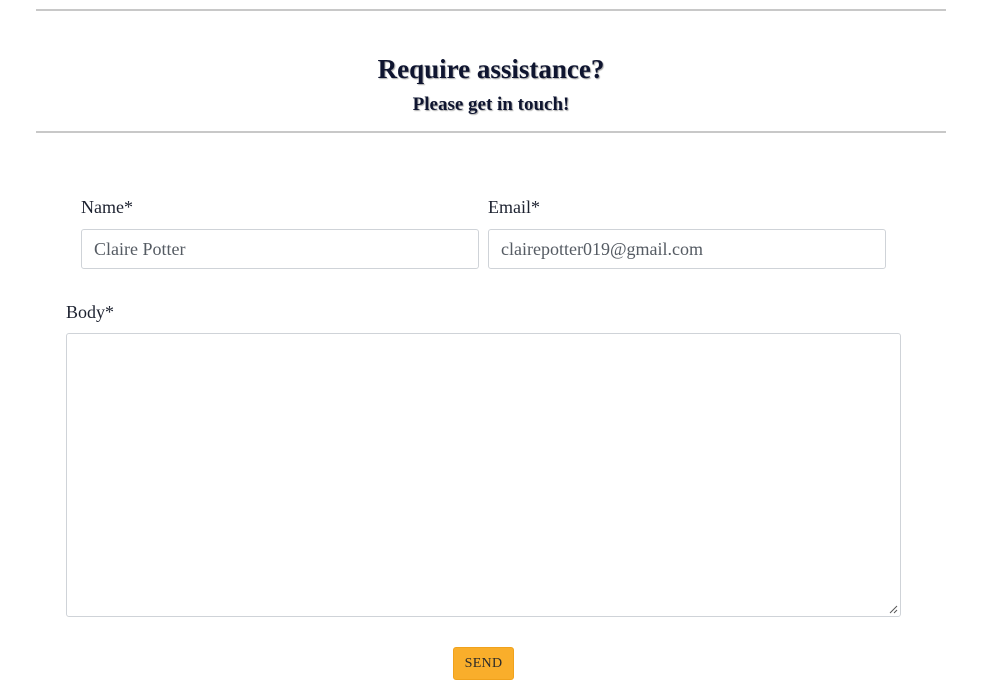 This screenshot has height=696, width=1007. What do you see at coordinates (491, 10) in the screenshot?
I see `top-divider` at bounding box center [491, 10].